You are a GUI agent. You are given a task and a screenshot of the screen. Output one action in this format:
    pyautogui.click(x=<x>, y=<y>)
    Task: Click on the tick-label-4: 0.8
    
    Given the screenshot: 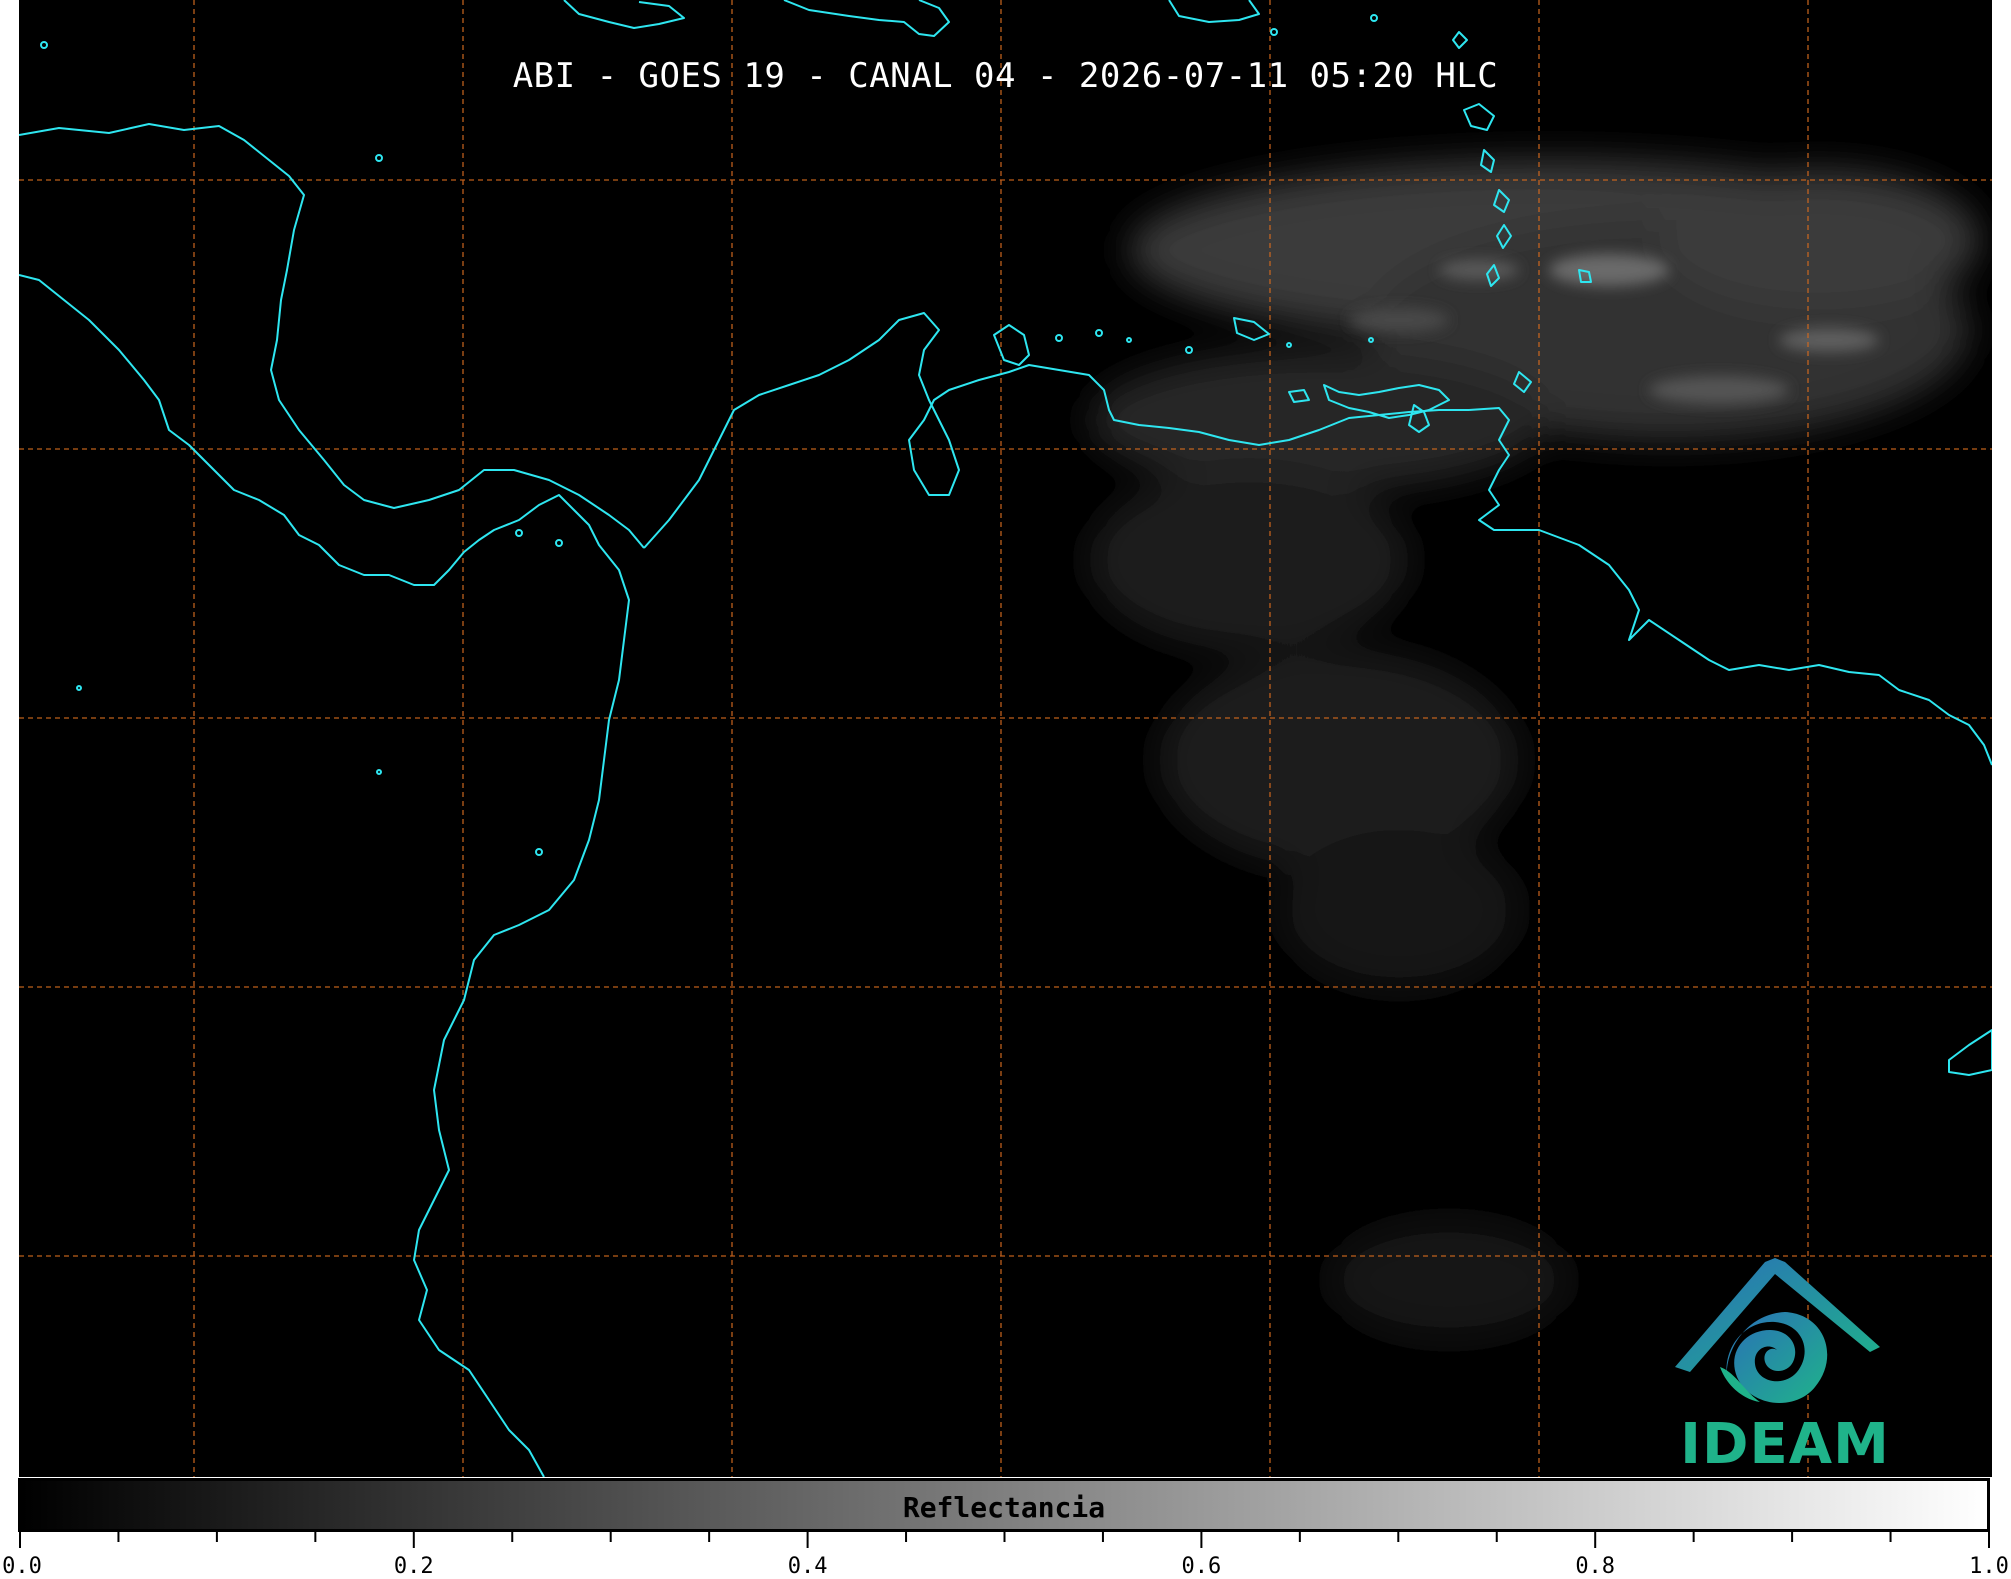 What is the action you would take?
    pyautogui.click(x=1595, y=1566)
    